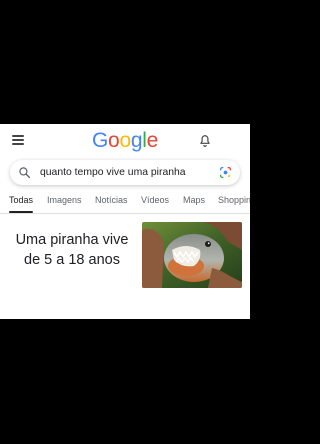 Image resolution: width=320 pixels, height=444 pixels. I want to click on bell-icon, so click(205, 141).